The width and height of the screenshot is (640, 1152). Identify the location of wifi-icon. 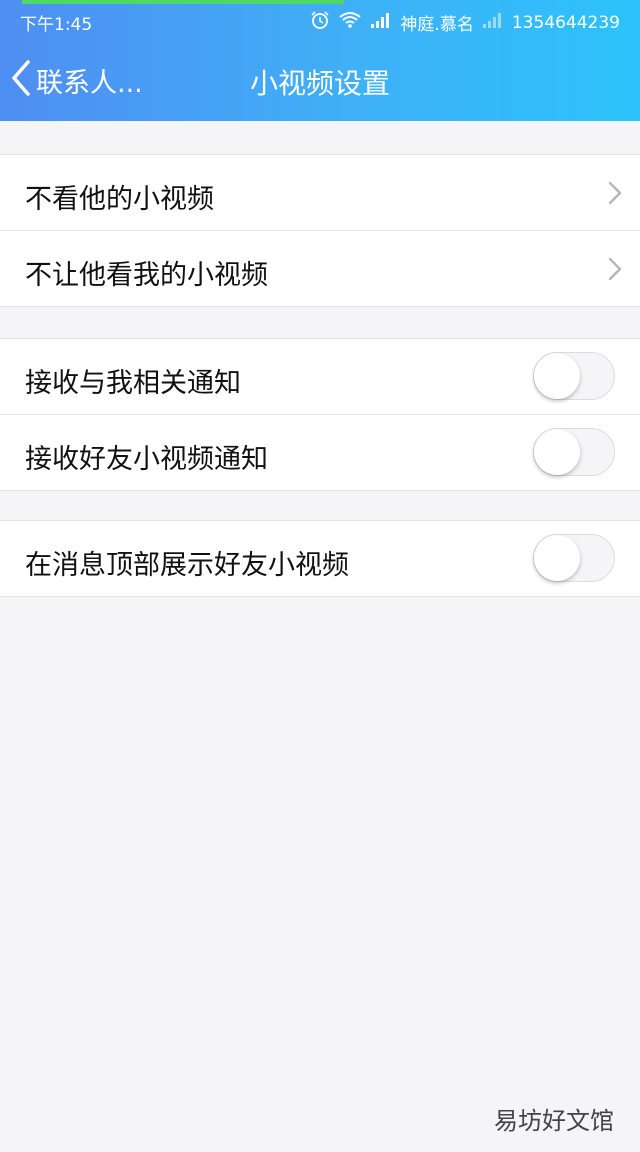
(350, 22).